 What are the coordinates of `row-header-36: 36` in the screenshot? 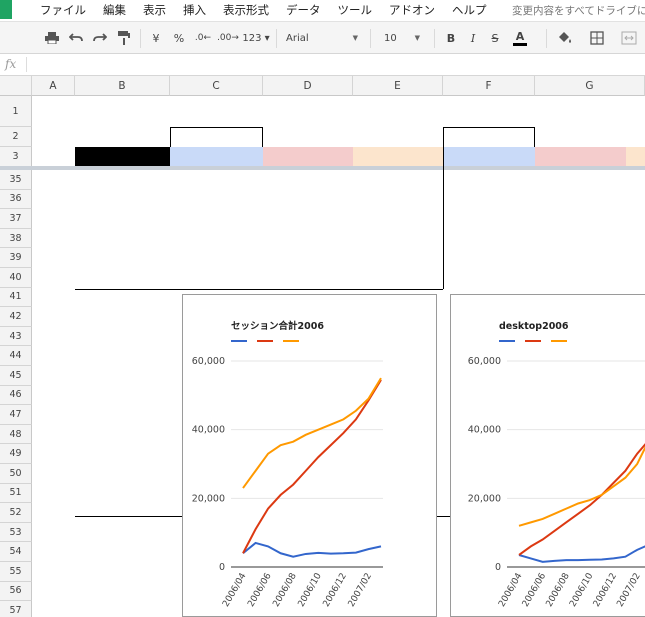 It's located at (16, 199).